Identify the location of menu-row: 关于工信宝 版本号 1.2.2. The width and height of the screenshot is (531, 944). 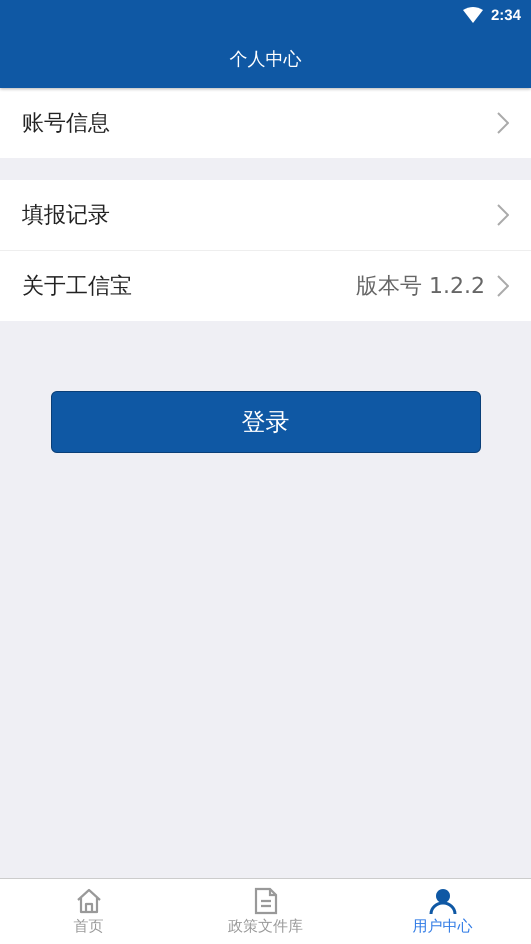
(265, 285).